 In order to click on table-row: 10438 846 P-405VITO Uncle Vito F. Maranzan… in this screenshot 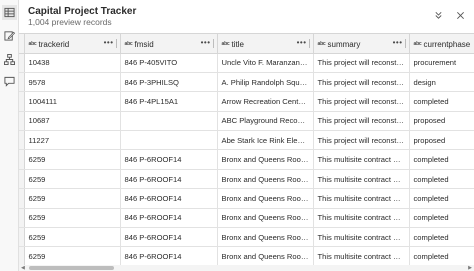, I will do `click(246, 63)`.